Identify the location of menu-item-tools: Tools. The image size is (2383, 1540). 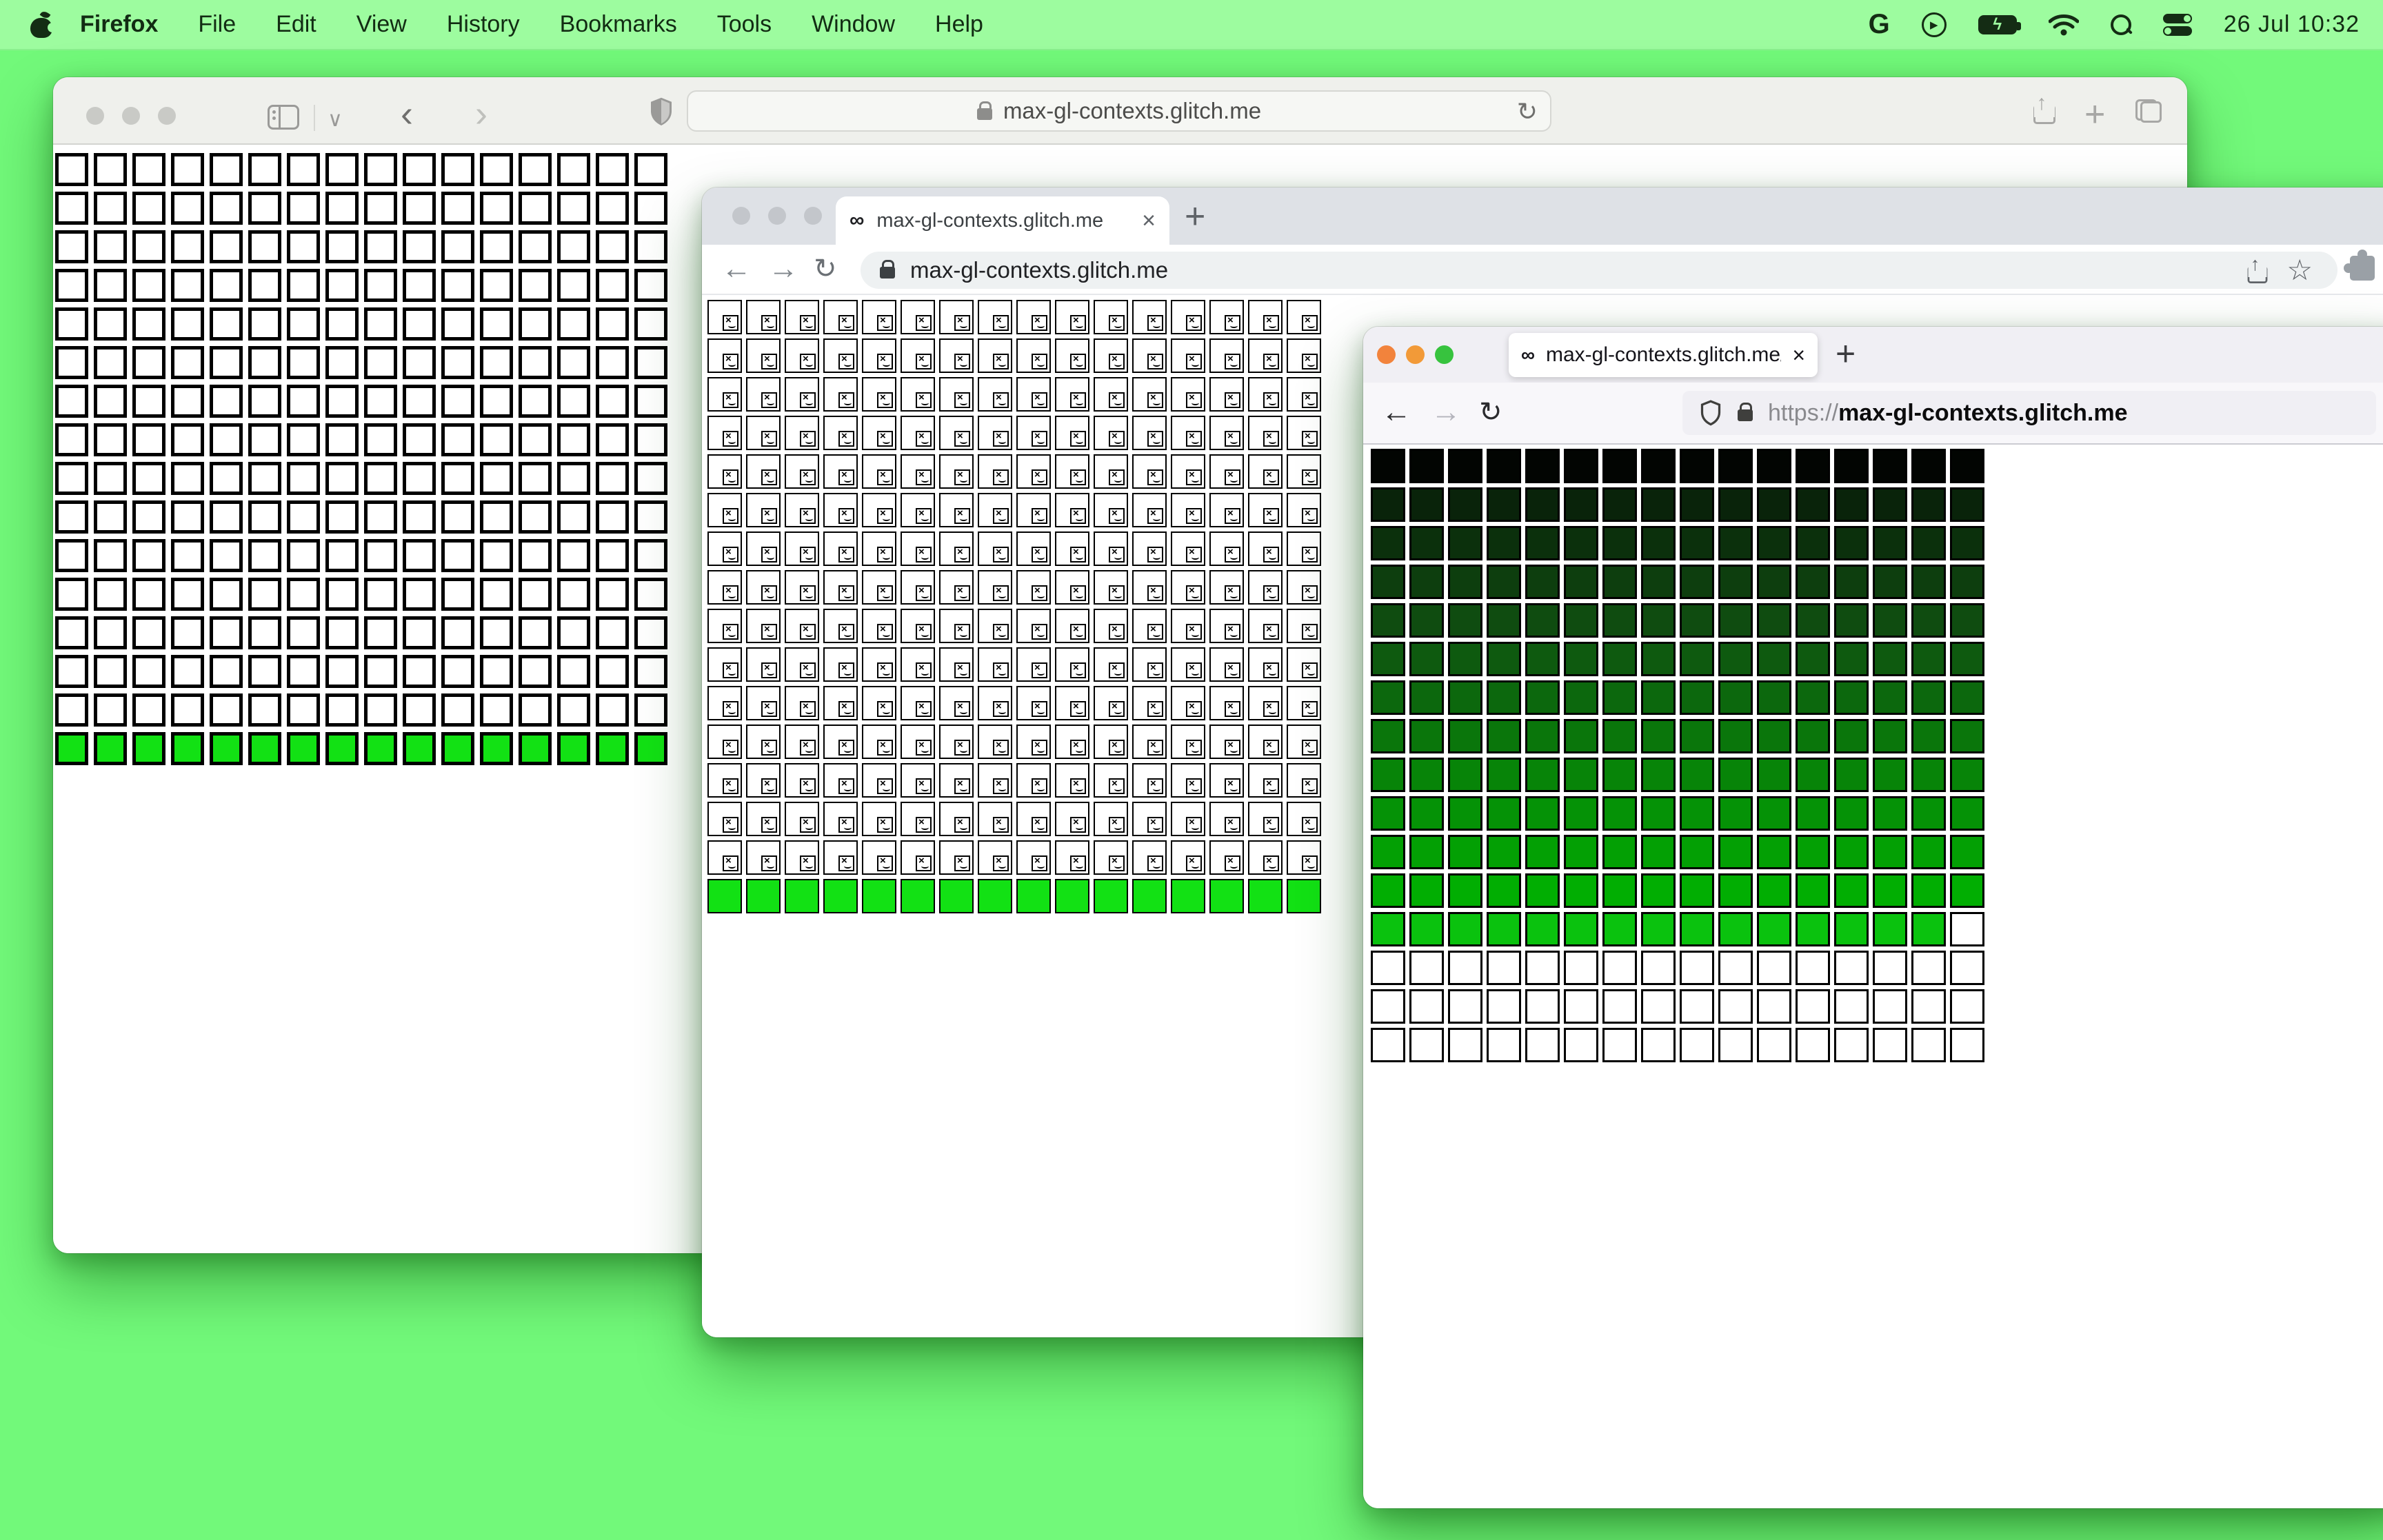
(744, 25).